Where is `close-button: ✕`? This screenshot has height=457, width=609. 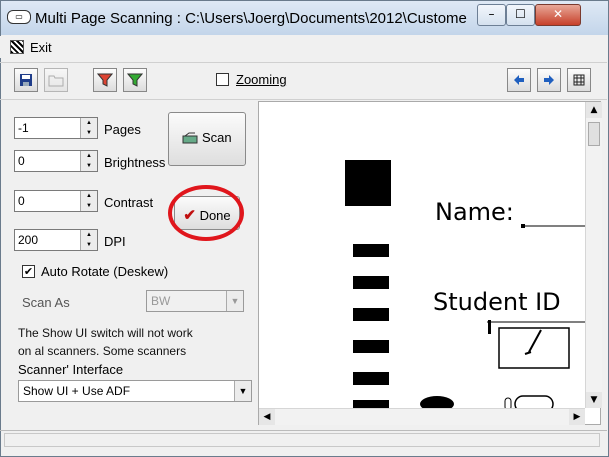 close-button: ✕ is located at coordinates (558, 15).